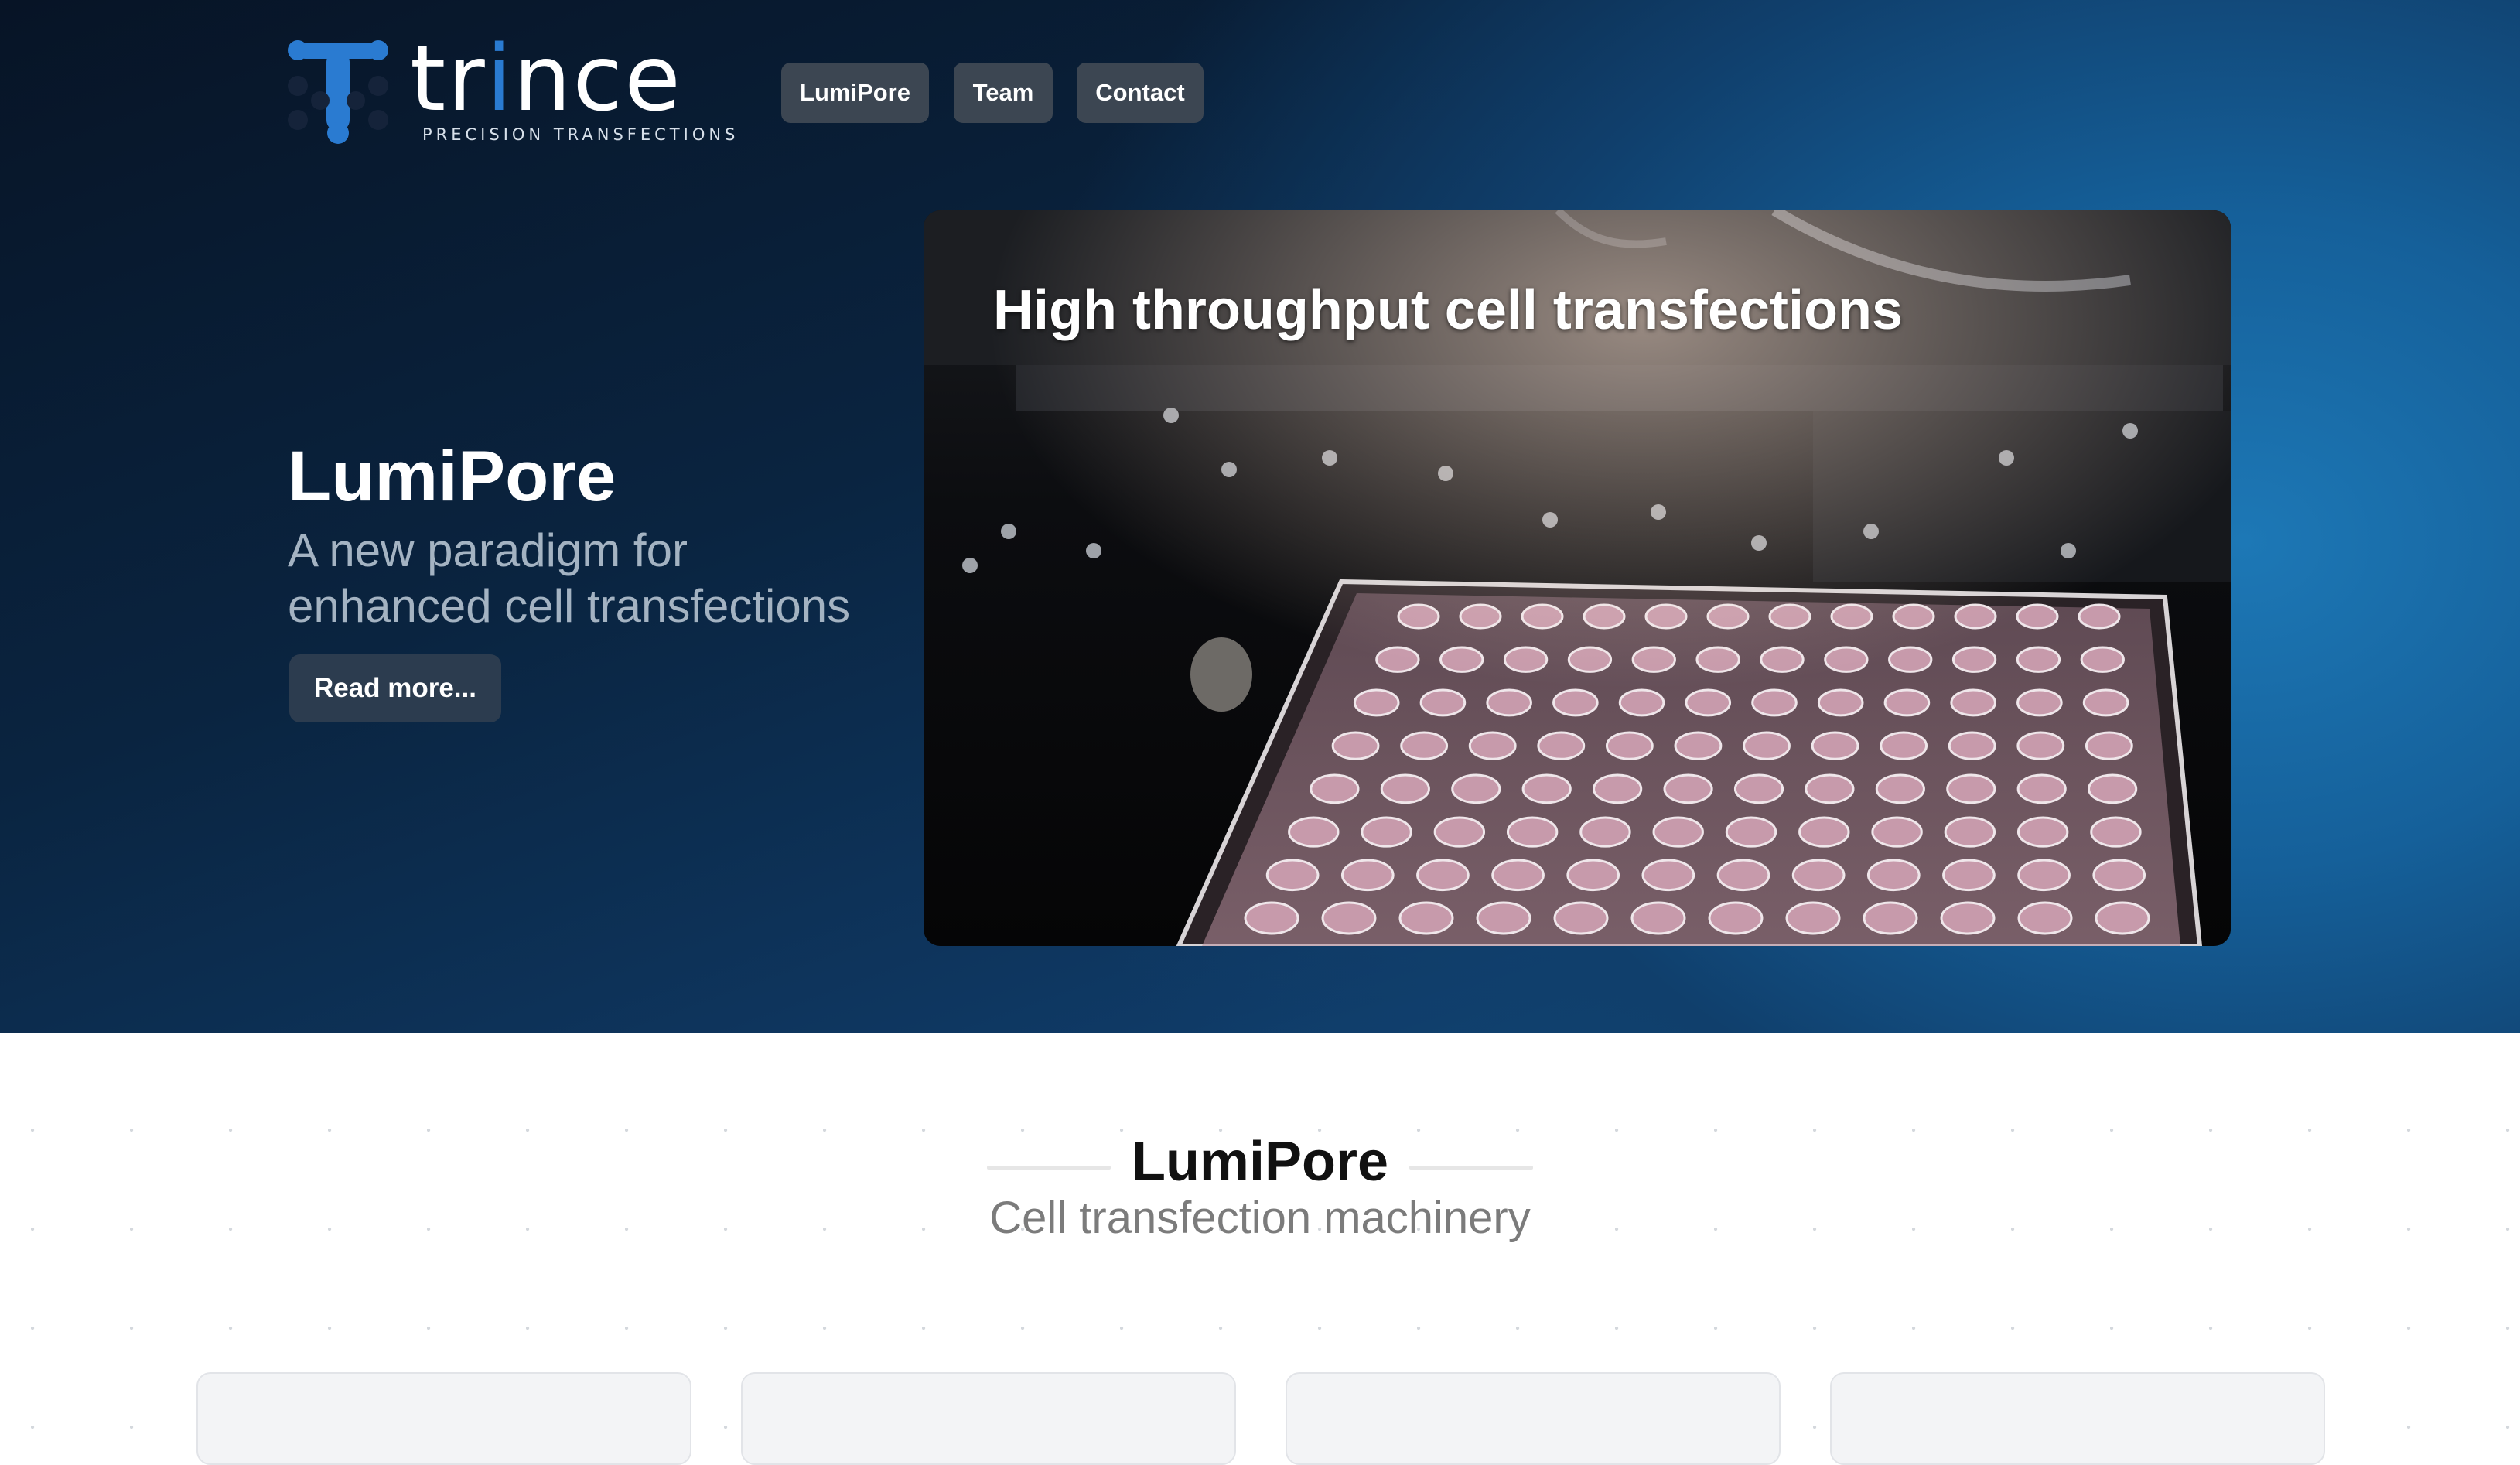 This screenshot has height=1465, width=2520. I want to click on hero-subtitle-line-1: A new paradigm for, so click(488, 550).